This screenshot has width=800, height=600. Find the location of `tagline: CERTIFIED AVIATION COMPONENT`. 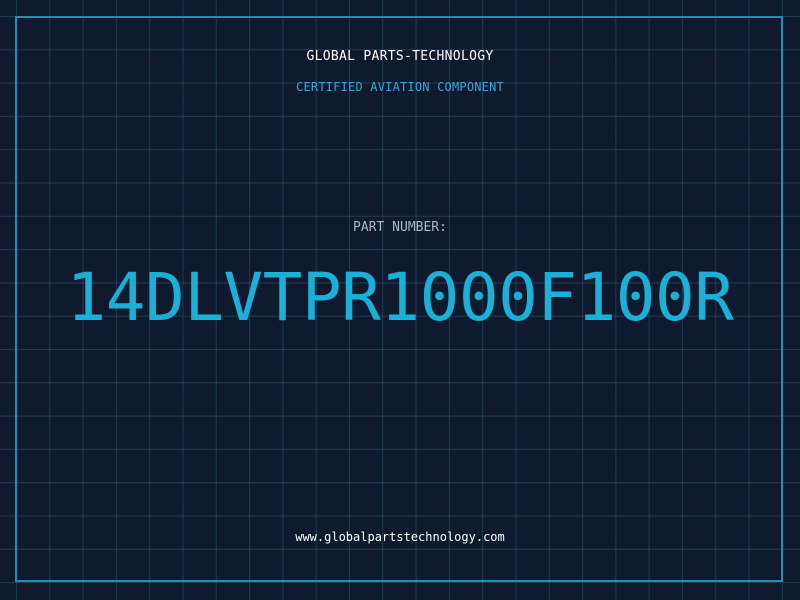

tagline: CERTIFIED AVIATION COMPONENT is located at coordinates (400, 87).